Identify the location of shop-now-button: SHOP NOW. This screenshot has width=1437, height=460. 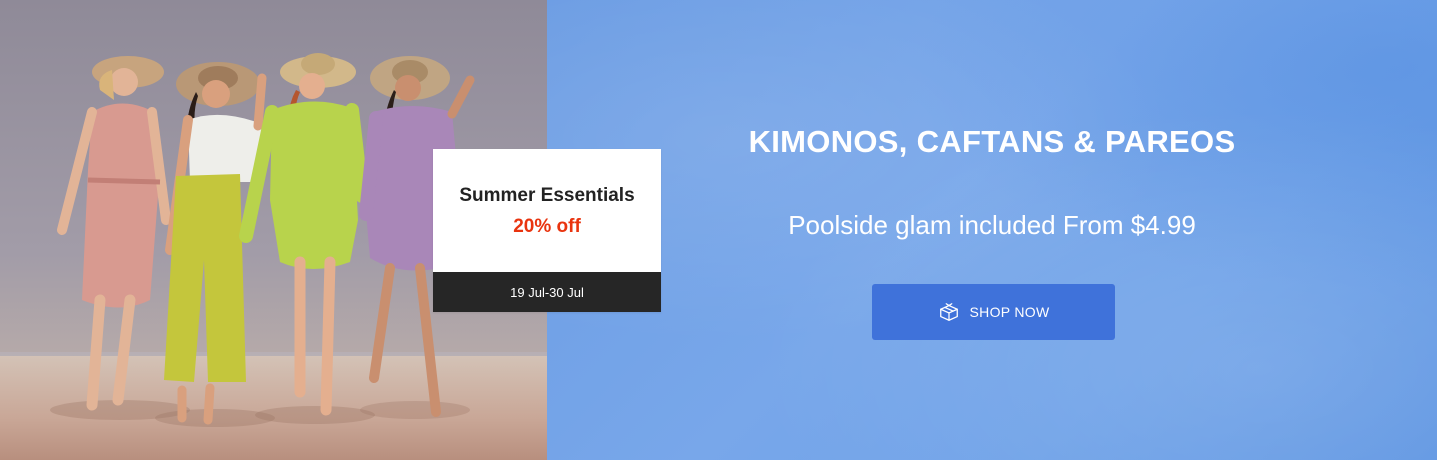
(993, 312).